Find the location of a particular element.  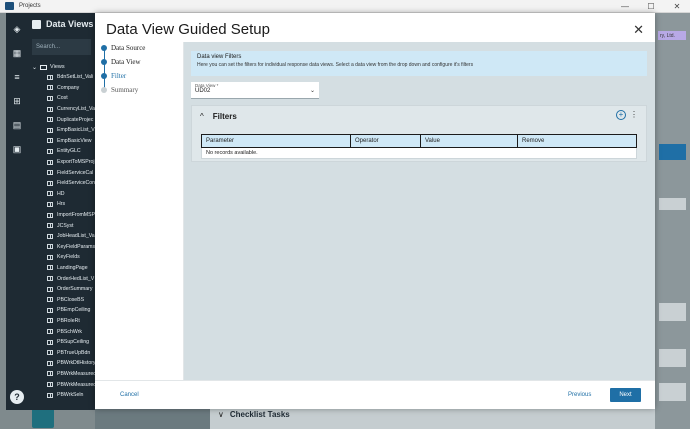

data-view-select: Data View * UD02 ⌄ is located at coordinates (255, 90).